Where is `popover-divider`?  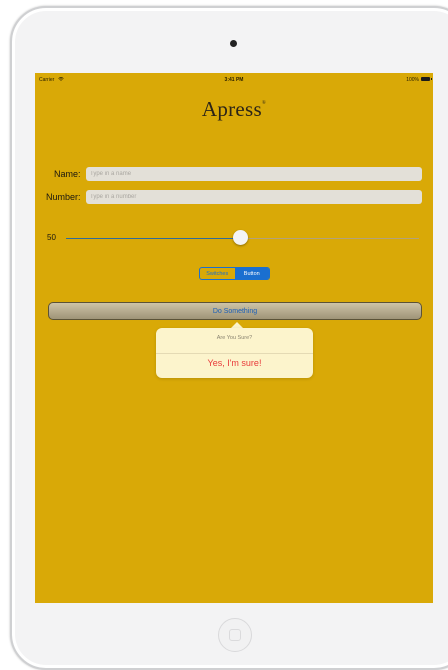
popover-divider is located at coordinates (234, 353).